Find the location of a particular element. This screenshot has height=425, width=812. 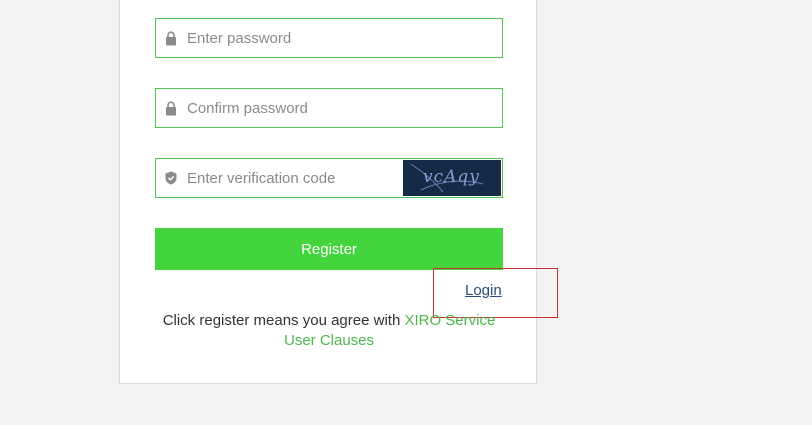

confirm-password-input is located at coordinates (344, 108).